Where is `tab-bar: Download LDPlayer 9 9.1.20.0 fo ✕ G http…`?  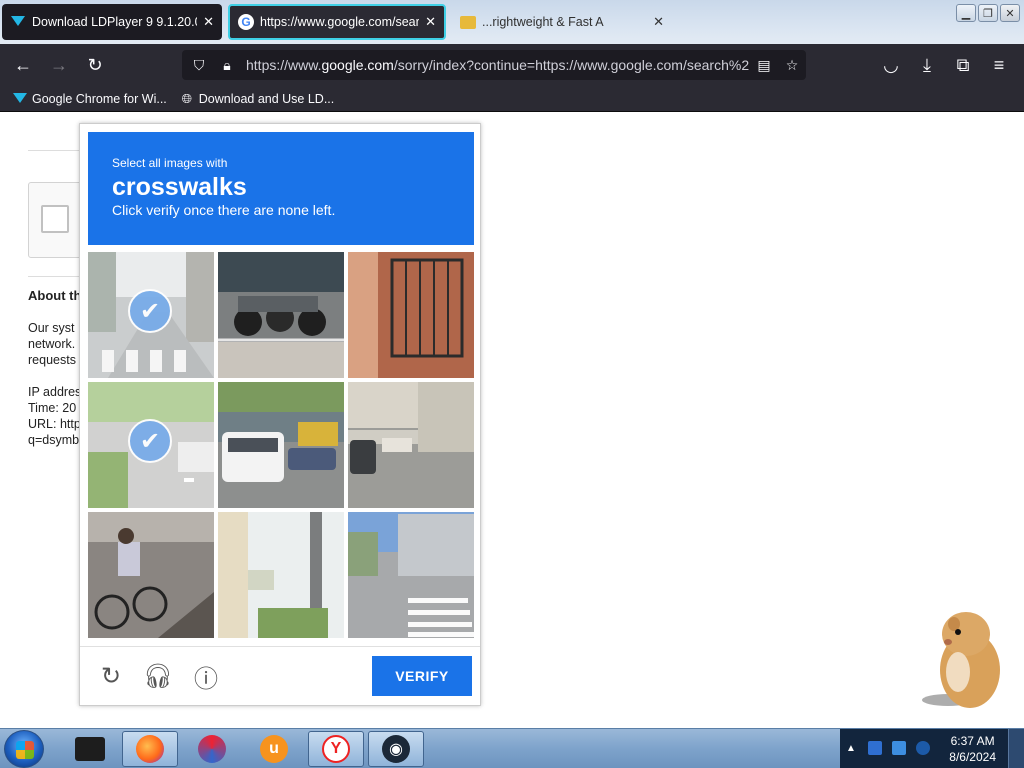
tab-bar: Download LDPlayer 9 9.1.20.0 fo ✕ G http… is located at coordinates (512, 22).